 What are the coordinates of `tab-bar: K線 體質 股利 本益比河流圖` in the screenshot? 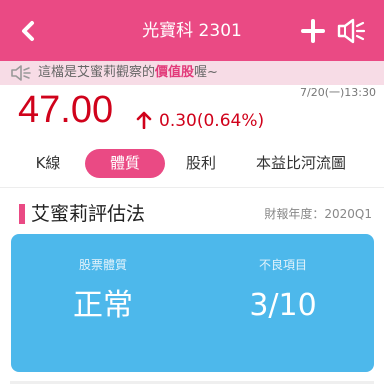 It's located at (192, 164).